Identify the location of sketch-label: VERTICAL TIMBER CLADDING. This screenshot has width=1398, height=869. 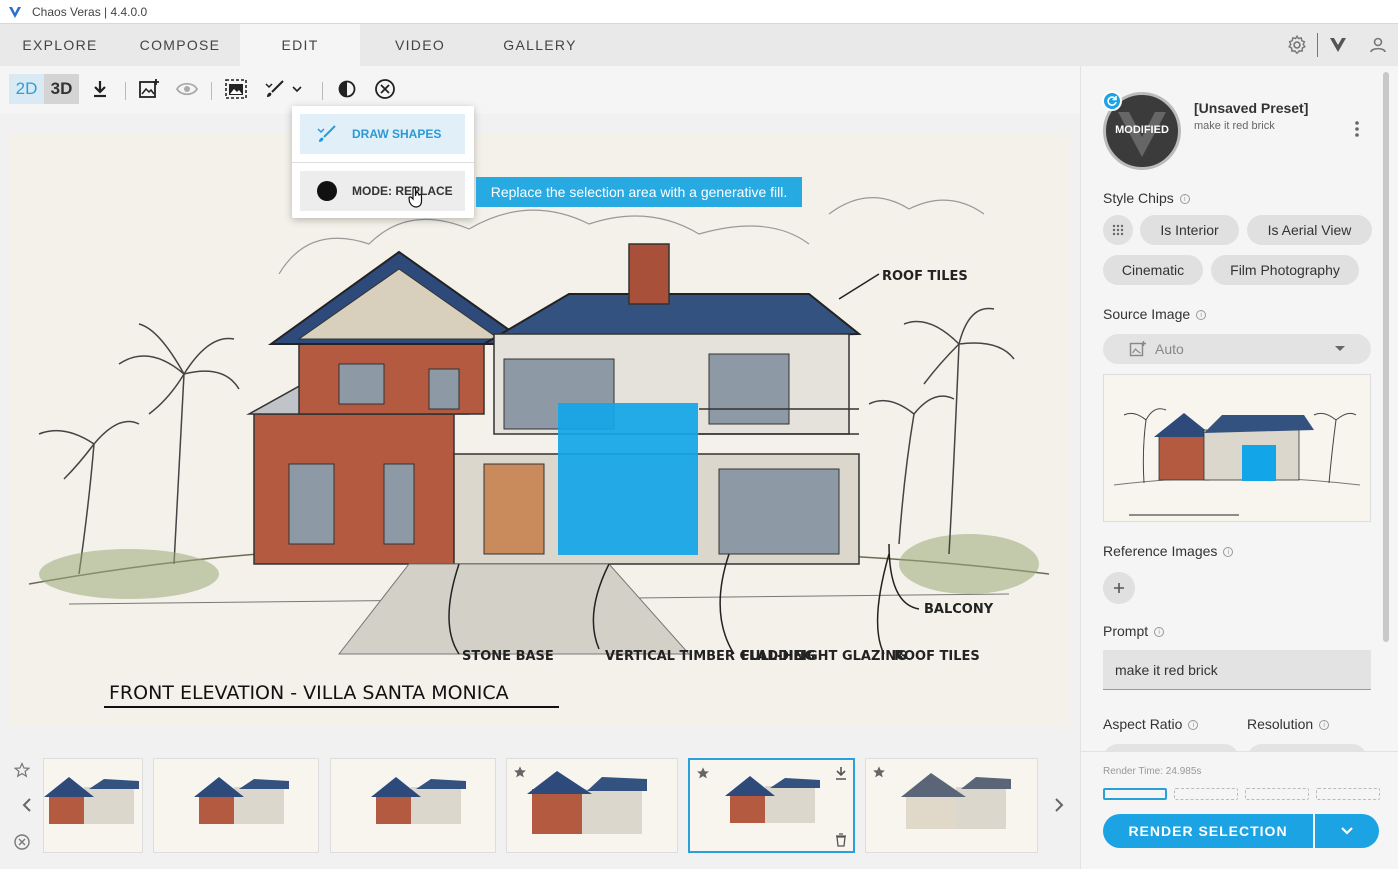
(710, 656).